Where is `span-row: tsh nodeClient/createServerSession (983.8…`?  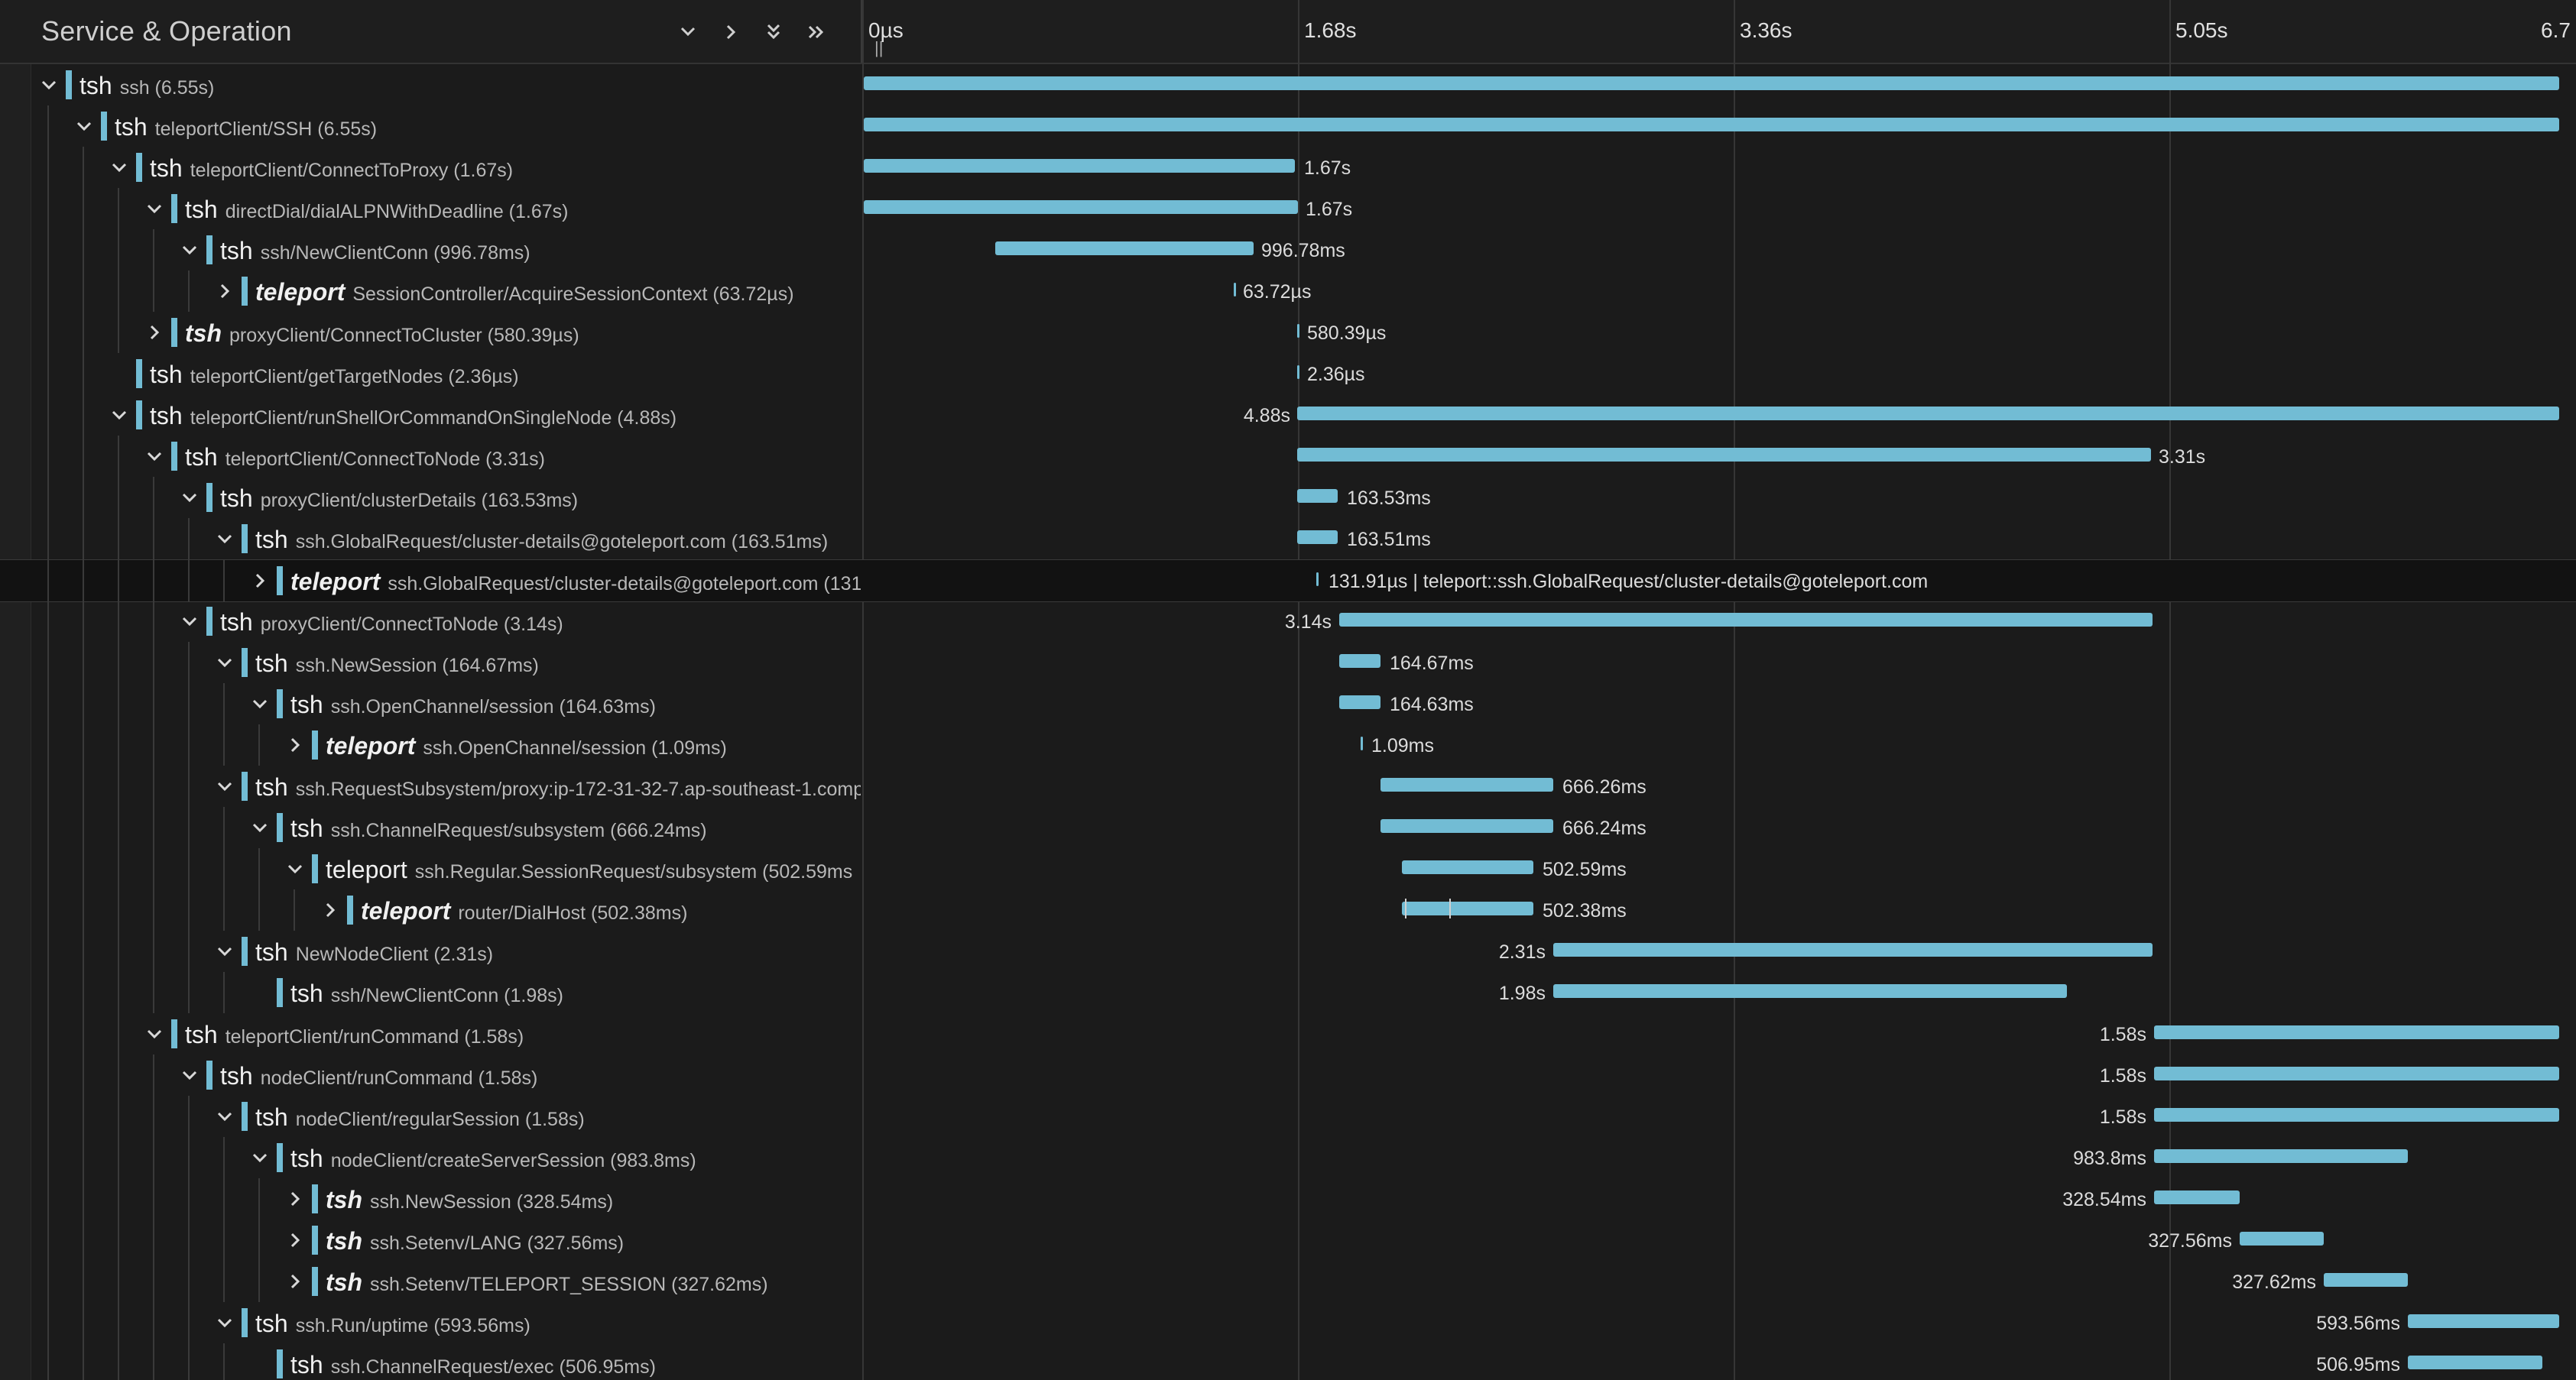 span-row: tsh nodeClient/createServerSession (983.8… is located at coordinates (1288, 1157).